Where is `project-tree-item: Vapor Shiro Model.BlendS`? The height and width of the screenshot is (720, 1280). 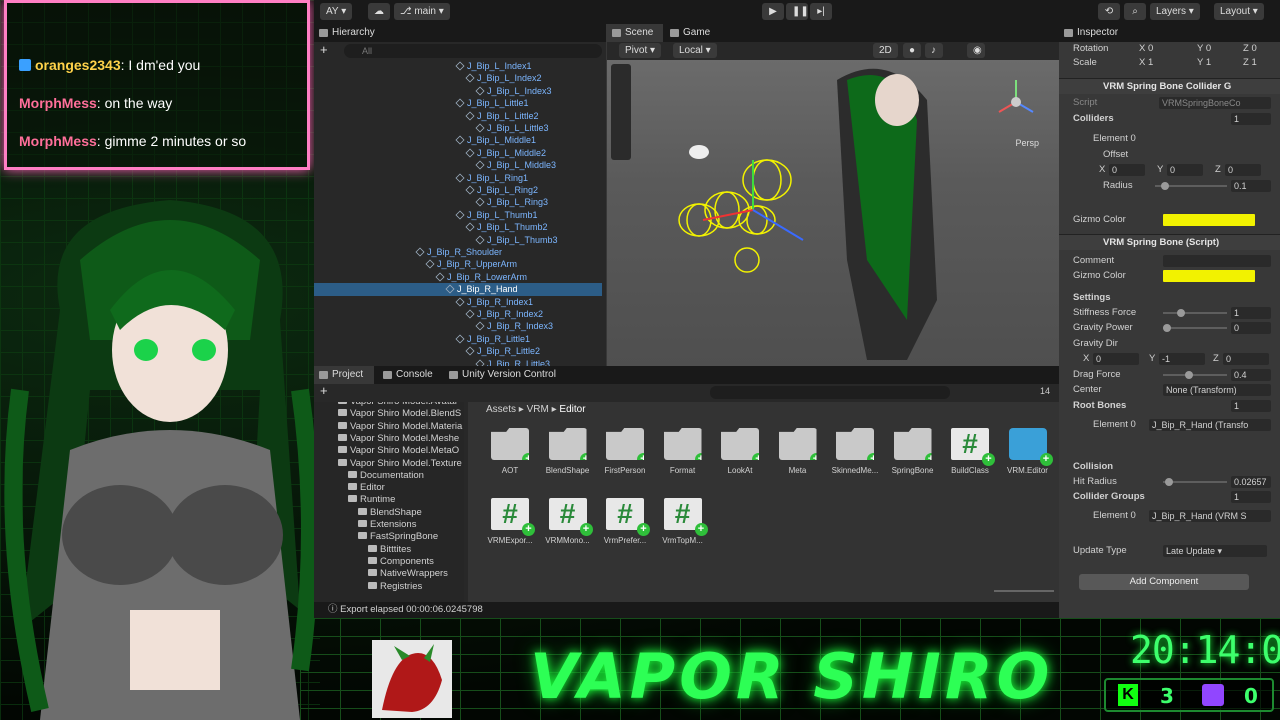 project-tree-item: Vapor Shiro Model.BlendS is located at coordinates (399, 413).